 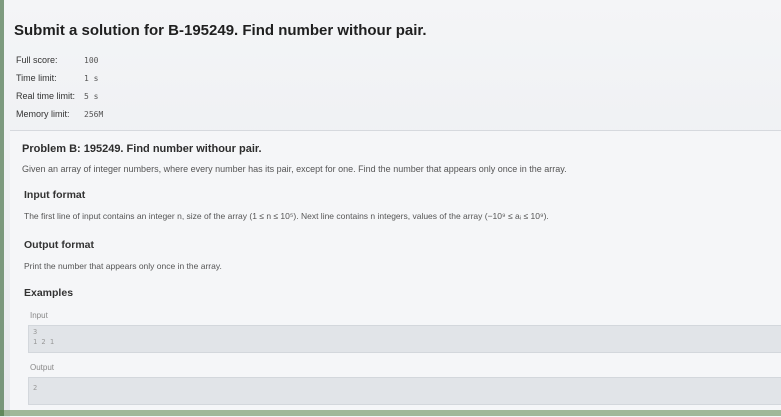 I want to click on real-time-limit-row: Real time limit: 5 s, so click(x=59, y=96).